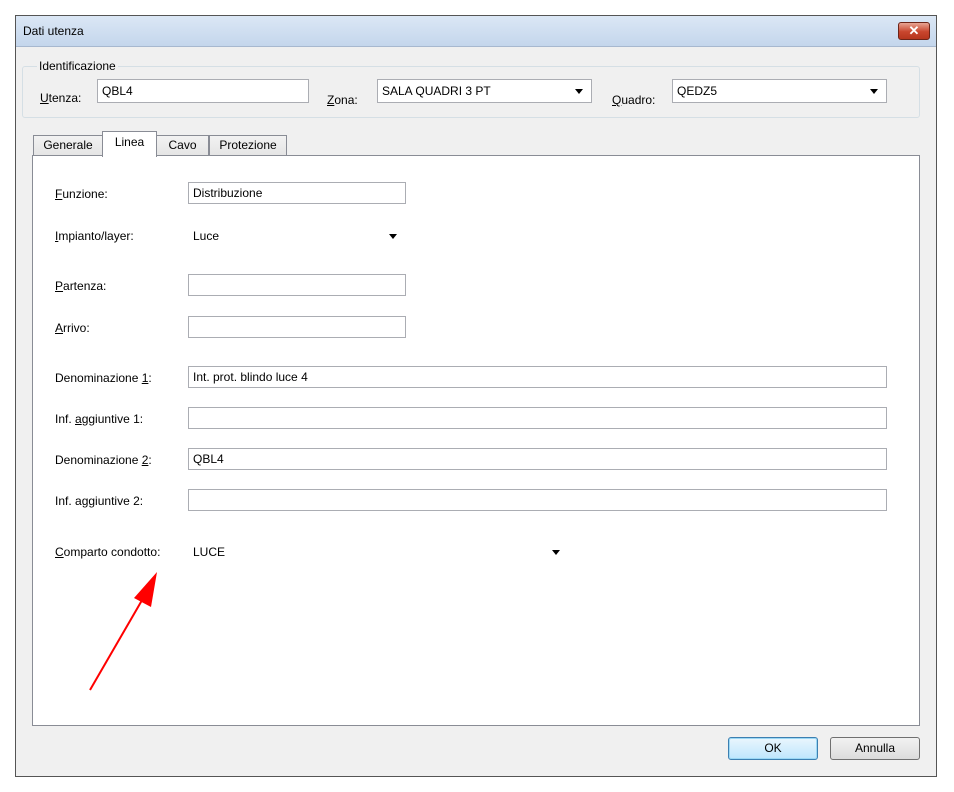 Image resolution: width=954 pixels, height=792 pixels. Describe the element at coordinates (206, 236) in the screenshot. I see `impianto-value: Luce` at that location.